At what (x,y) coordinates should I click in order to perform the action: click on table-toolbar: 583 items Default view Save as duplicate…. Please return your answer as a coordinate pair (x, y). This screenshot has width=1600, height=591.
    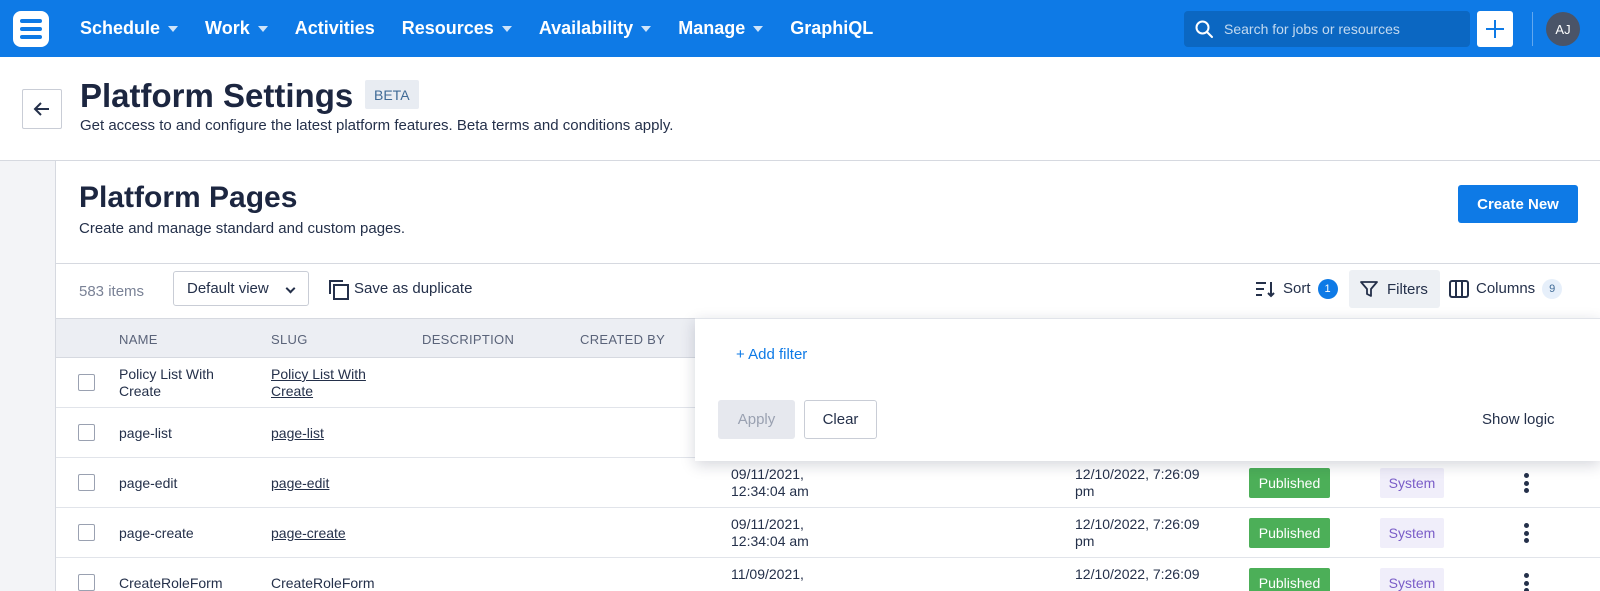
    Looking at the image, I should click on (828, 291).